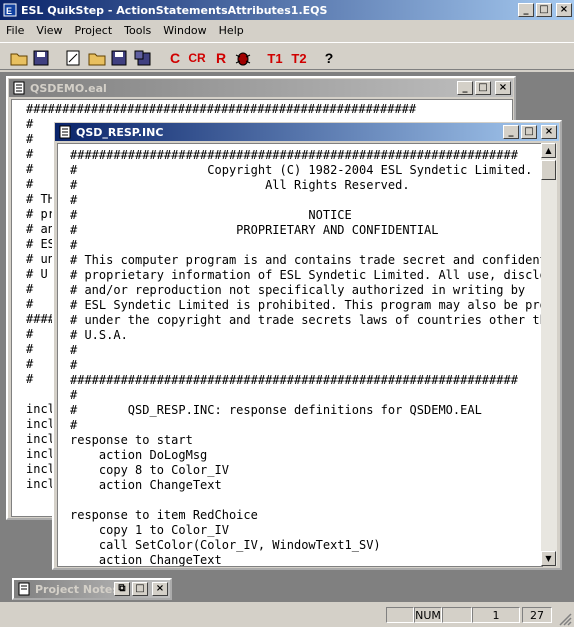  I want to click on menu-view: View, so click(49, 30).